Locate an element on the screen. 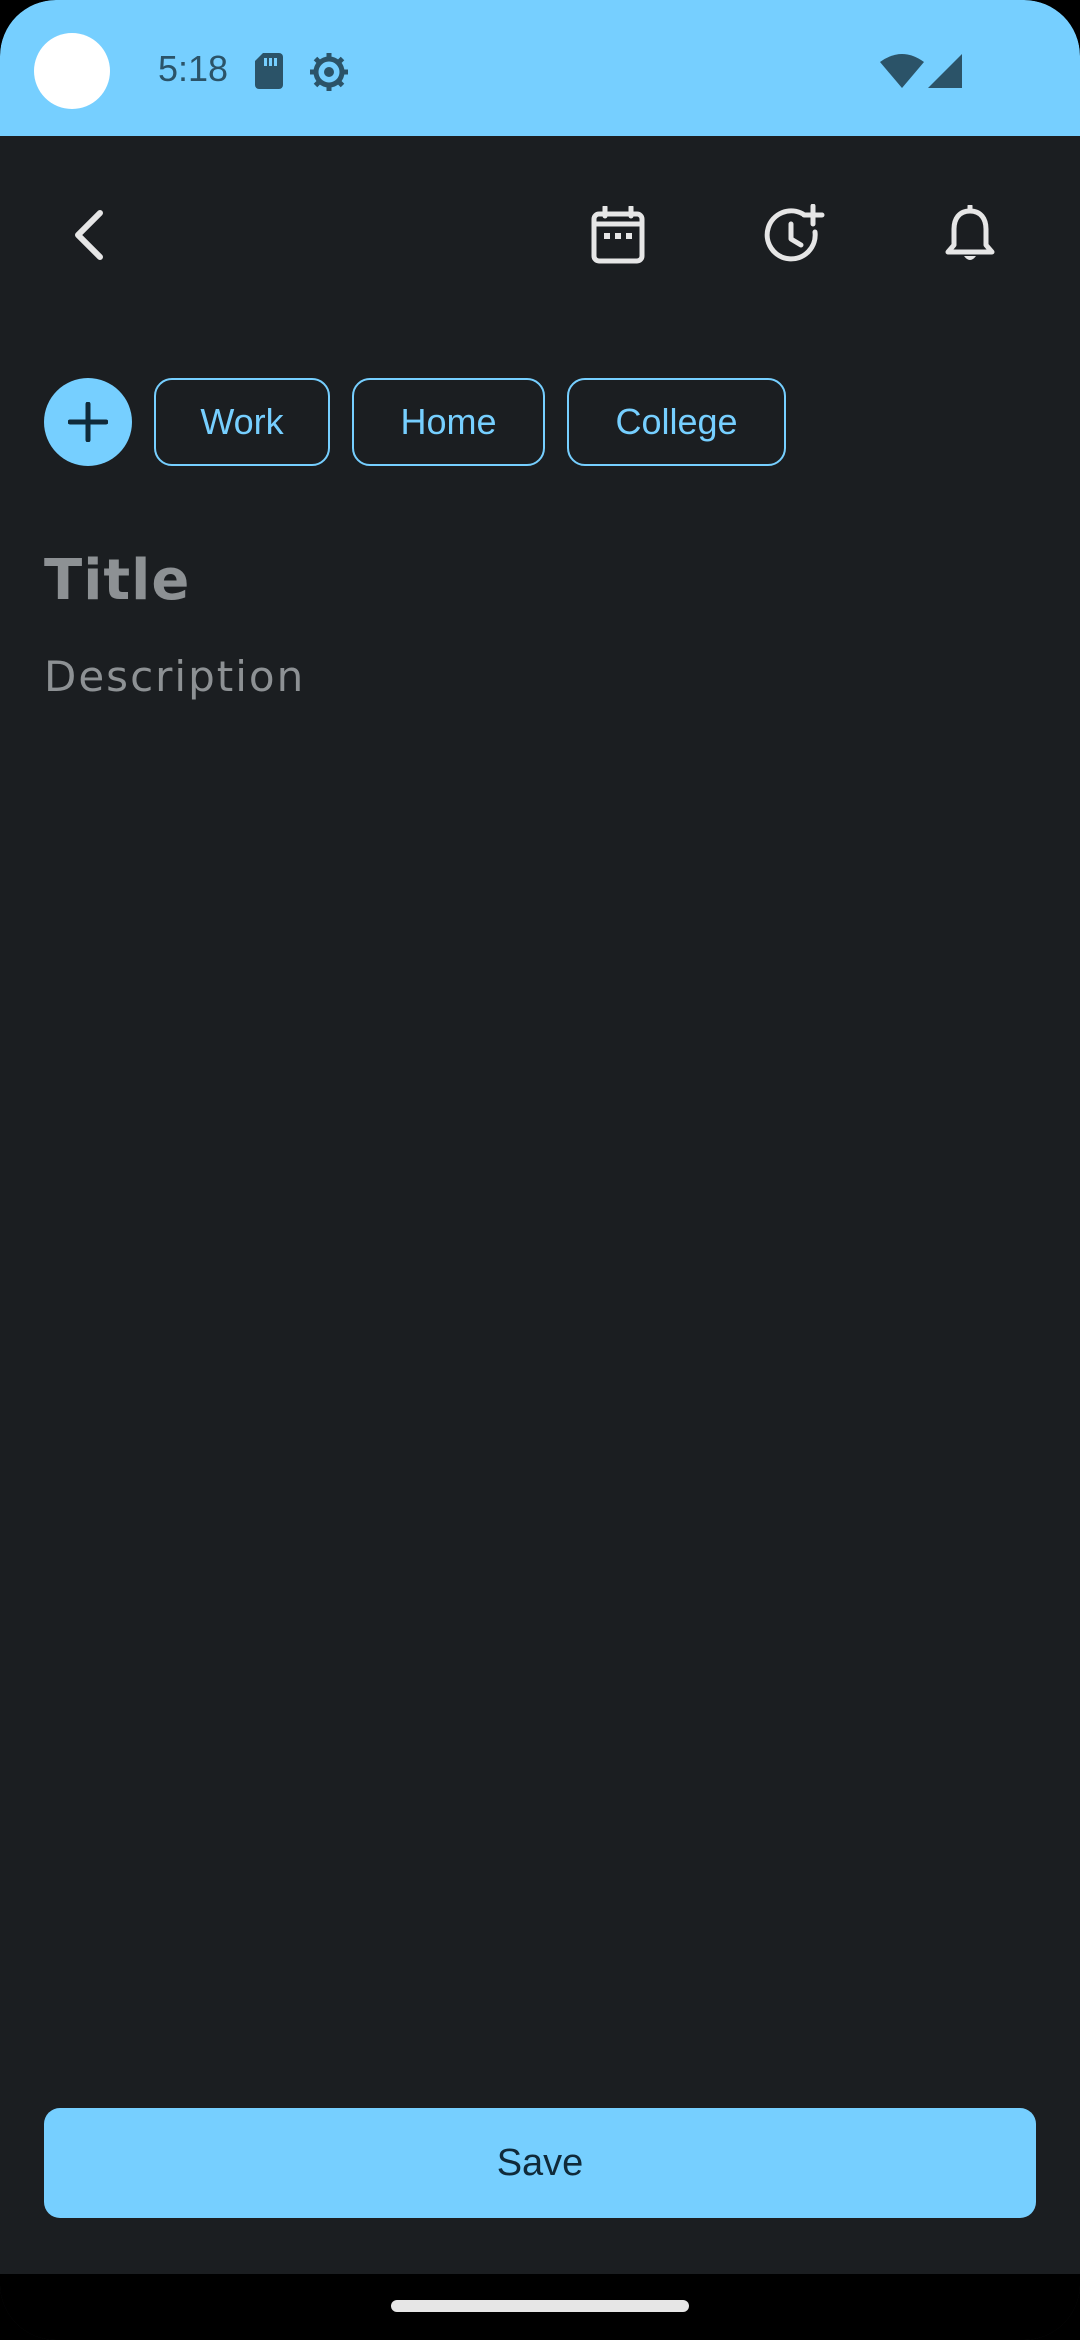  notification-button is located at coordinates (970, 235).